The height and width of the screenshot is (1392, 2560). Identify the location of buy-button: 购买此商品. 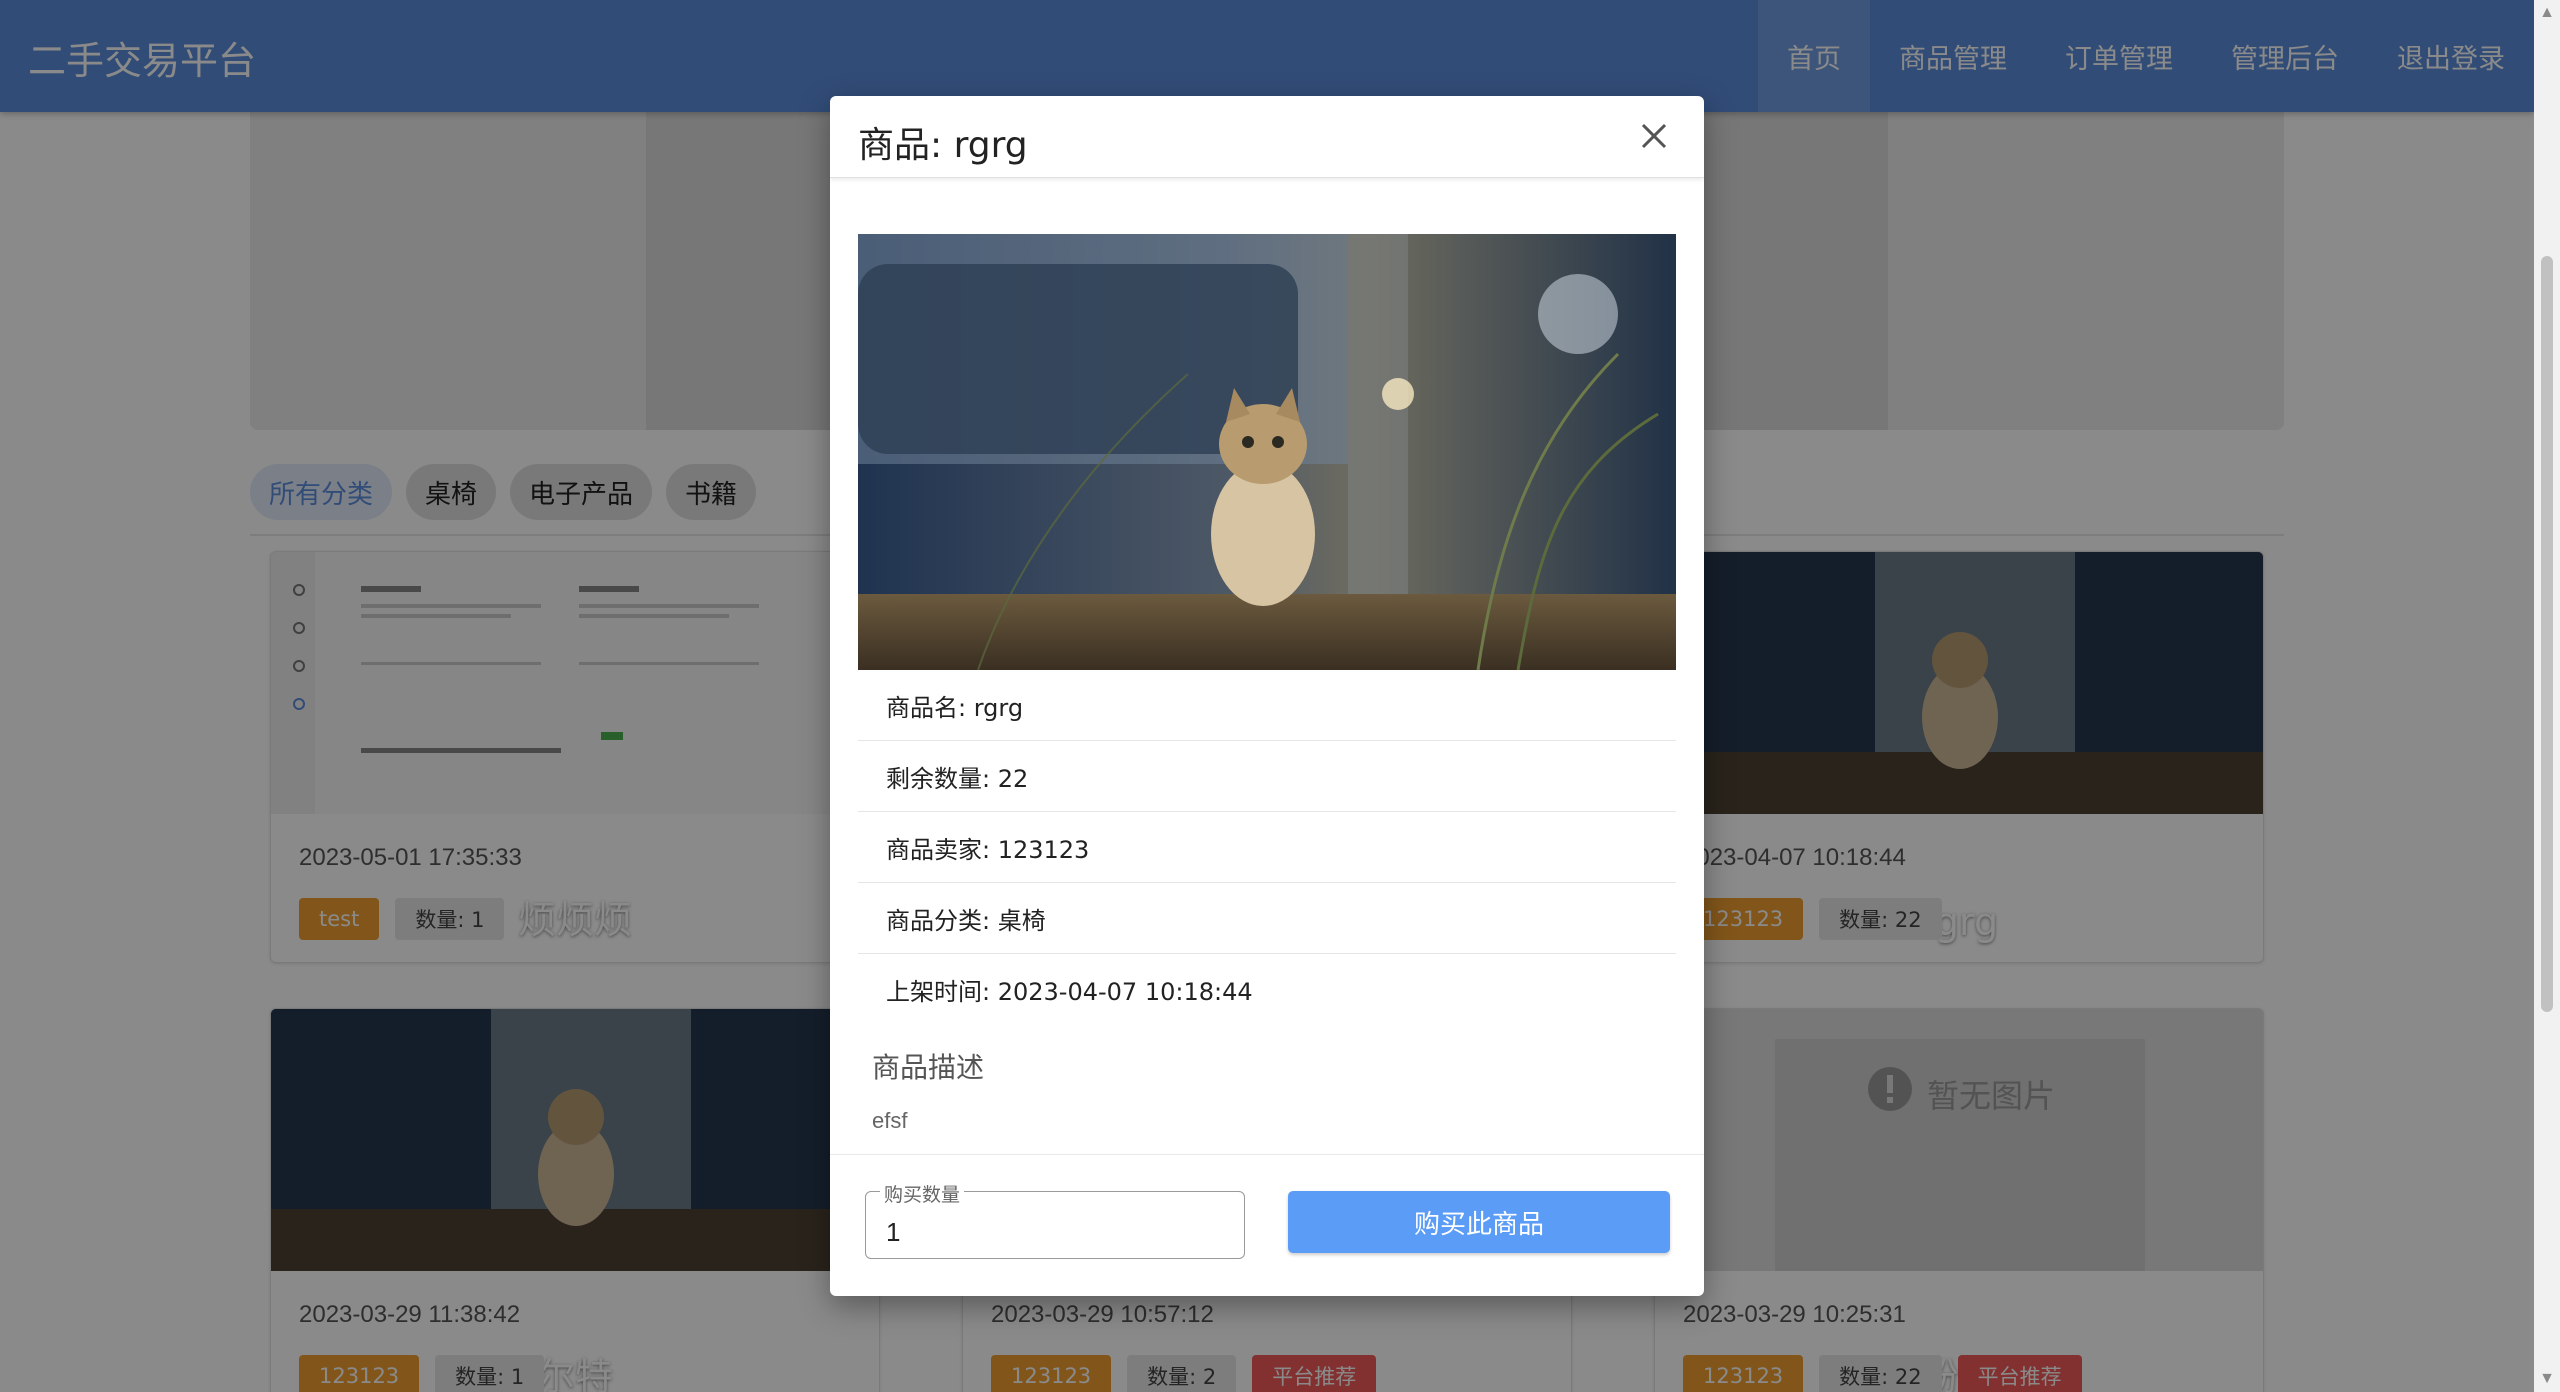
(1479, 1222).